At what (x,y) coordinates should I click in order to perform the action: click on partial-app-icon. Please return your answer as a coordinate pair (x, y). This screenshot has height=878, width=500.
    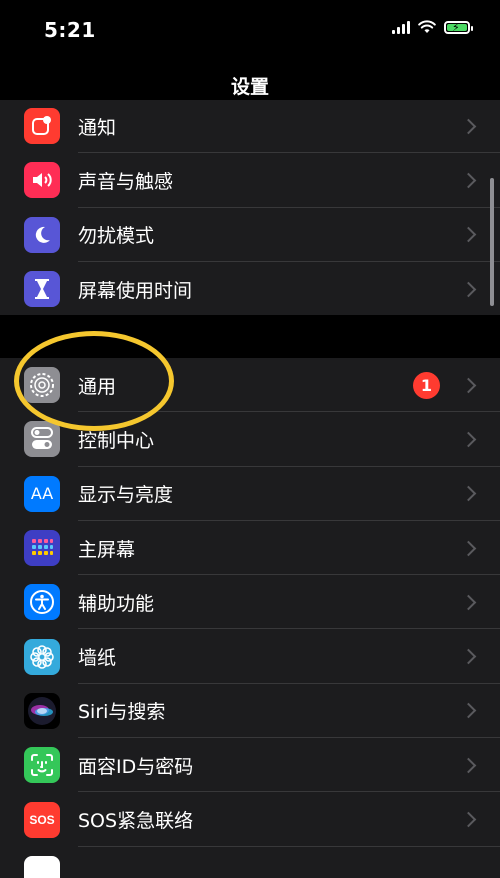
    Looking at the image, I should click on (42, 866).